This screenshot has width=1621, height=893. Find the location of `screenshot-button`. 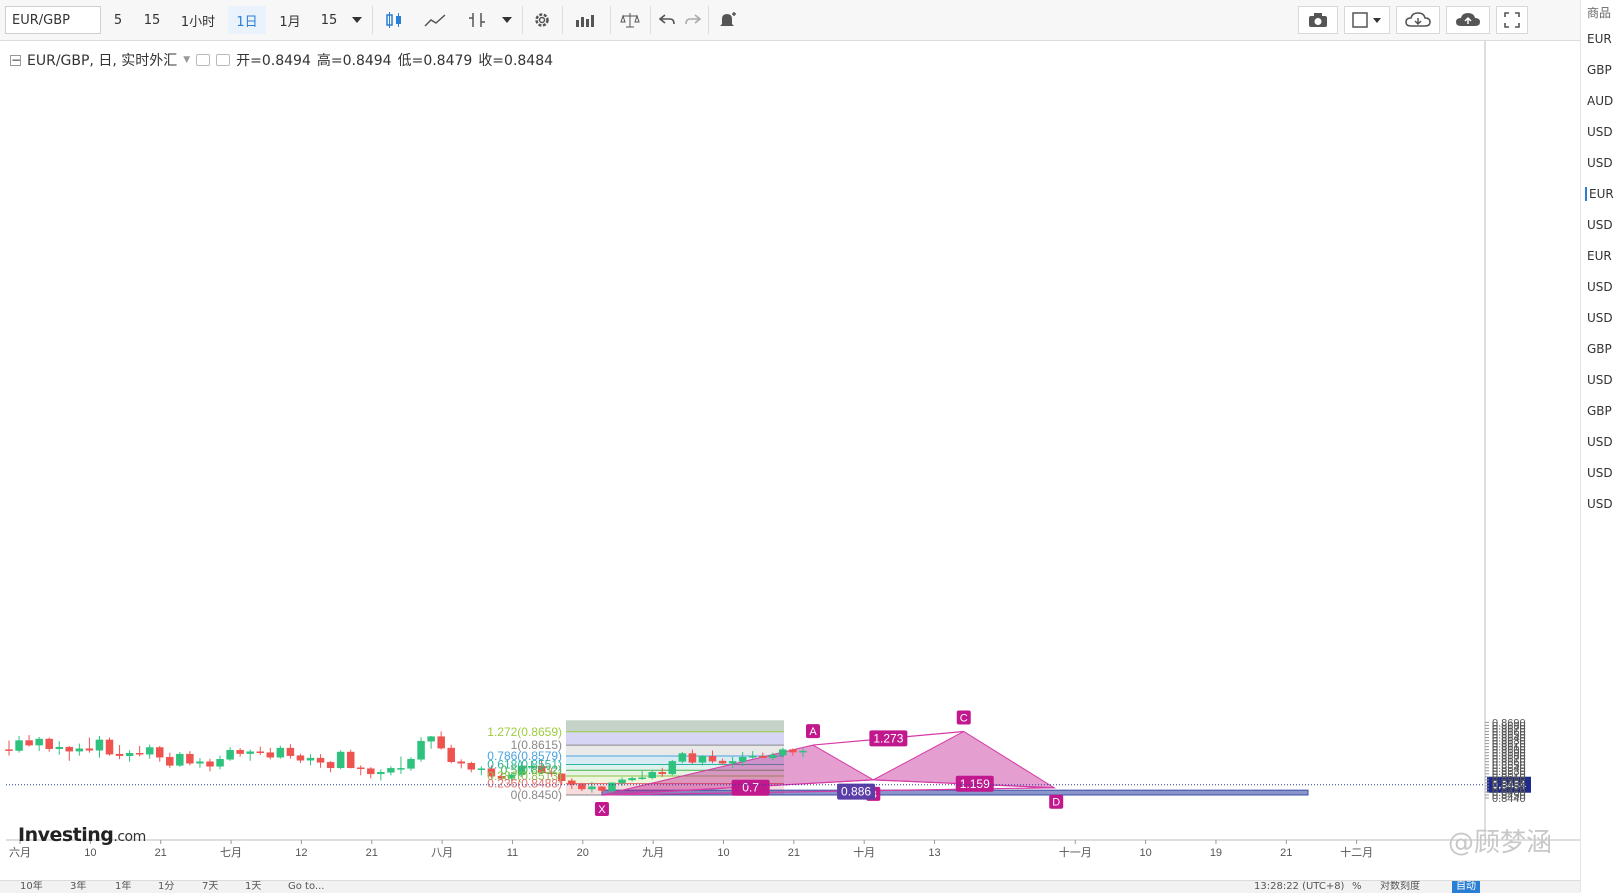

screenshot-button is located at coordinates (1318, 20).